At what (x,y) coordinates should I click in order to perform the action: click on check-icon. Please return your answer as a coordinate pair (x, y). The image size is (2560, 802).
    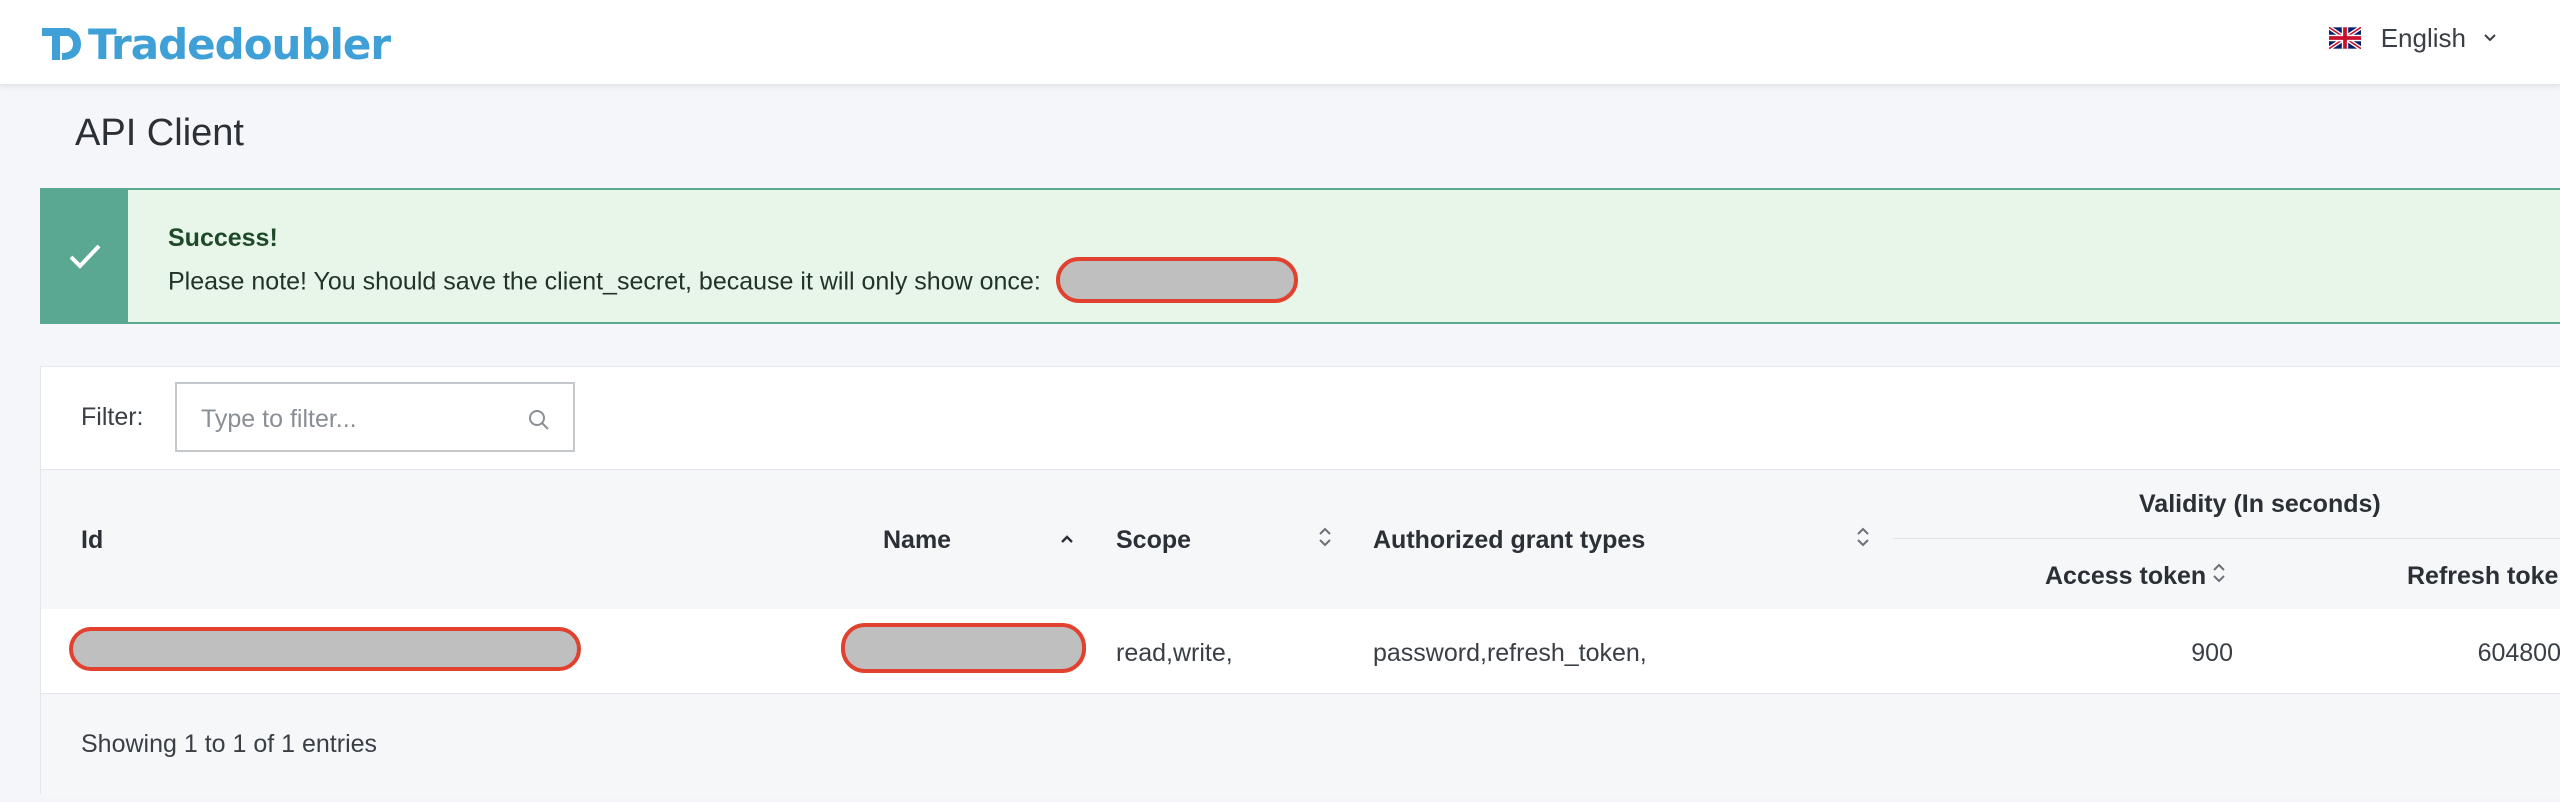
    Looking at the image, I should click on (85, 256).